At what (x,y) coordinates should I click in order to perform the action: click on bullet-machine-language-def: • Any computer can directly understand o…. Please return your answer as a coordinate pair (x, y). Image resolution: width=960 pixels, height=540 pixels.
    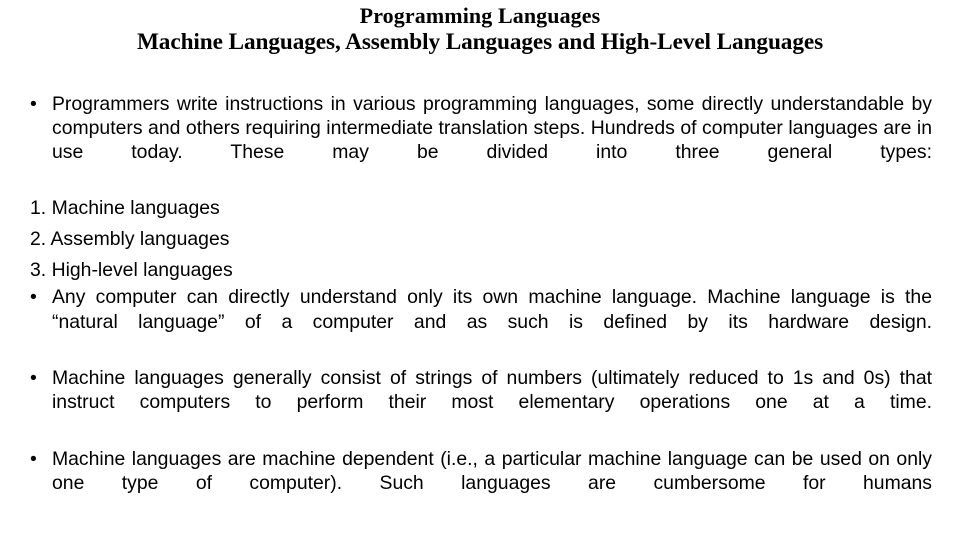
    Looking at the image, I should click on (477, 321).